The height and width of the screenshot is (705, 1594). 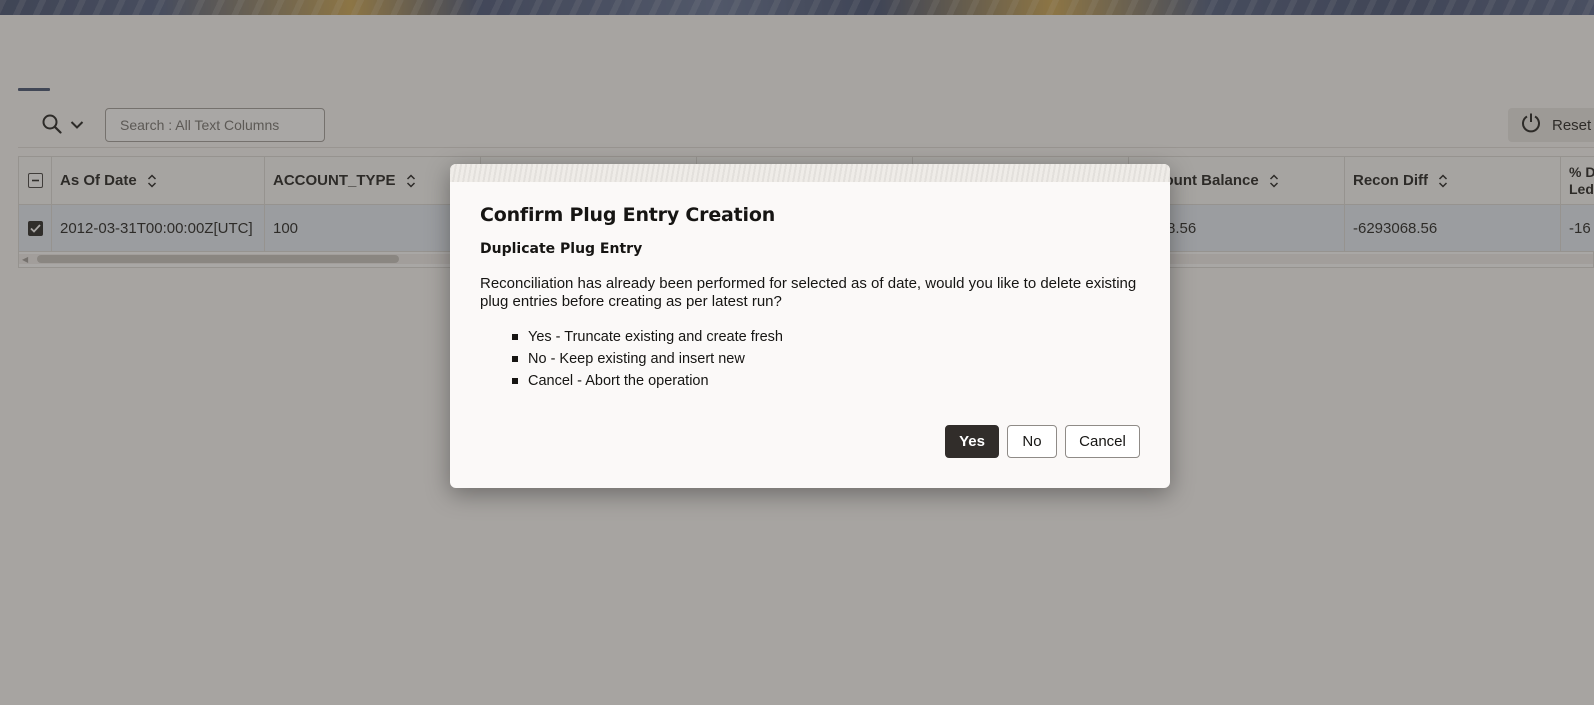 I want to click on no-button: No, so click(x=1032, y=441).